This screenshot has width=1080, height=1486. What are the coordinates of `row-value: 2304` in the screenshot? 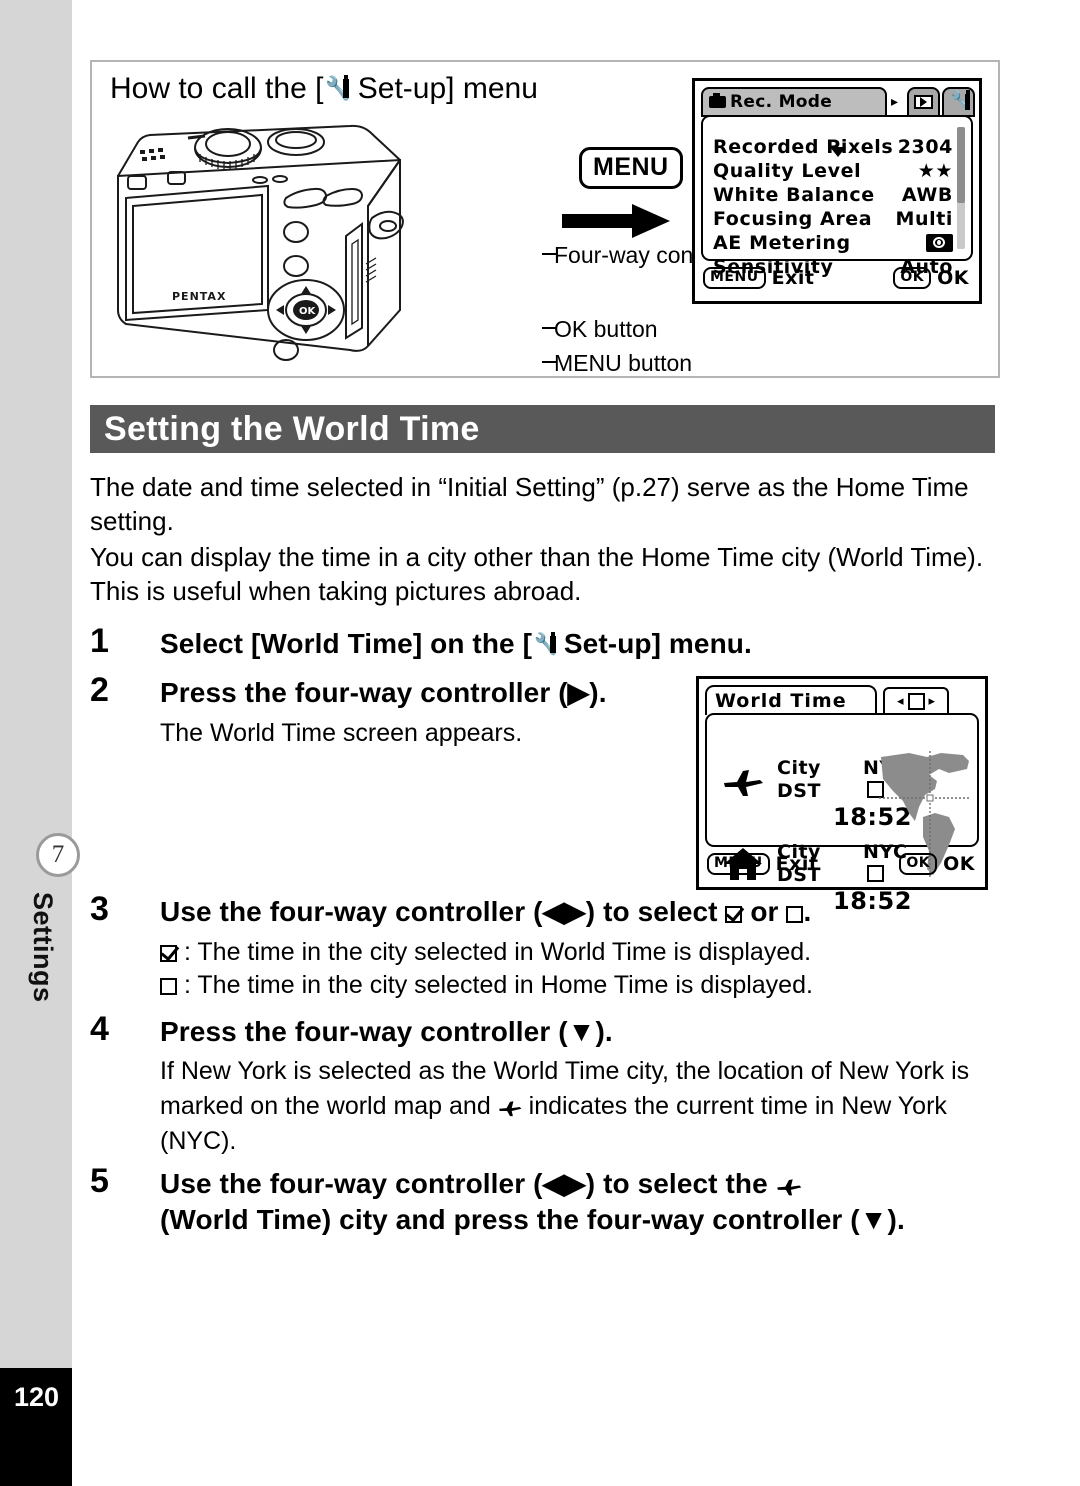 It's located at (925, 147).